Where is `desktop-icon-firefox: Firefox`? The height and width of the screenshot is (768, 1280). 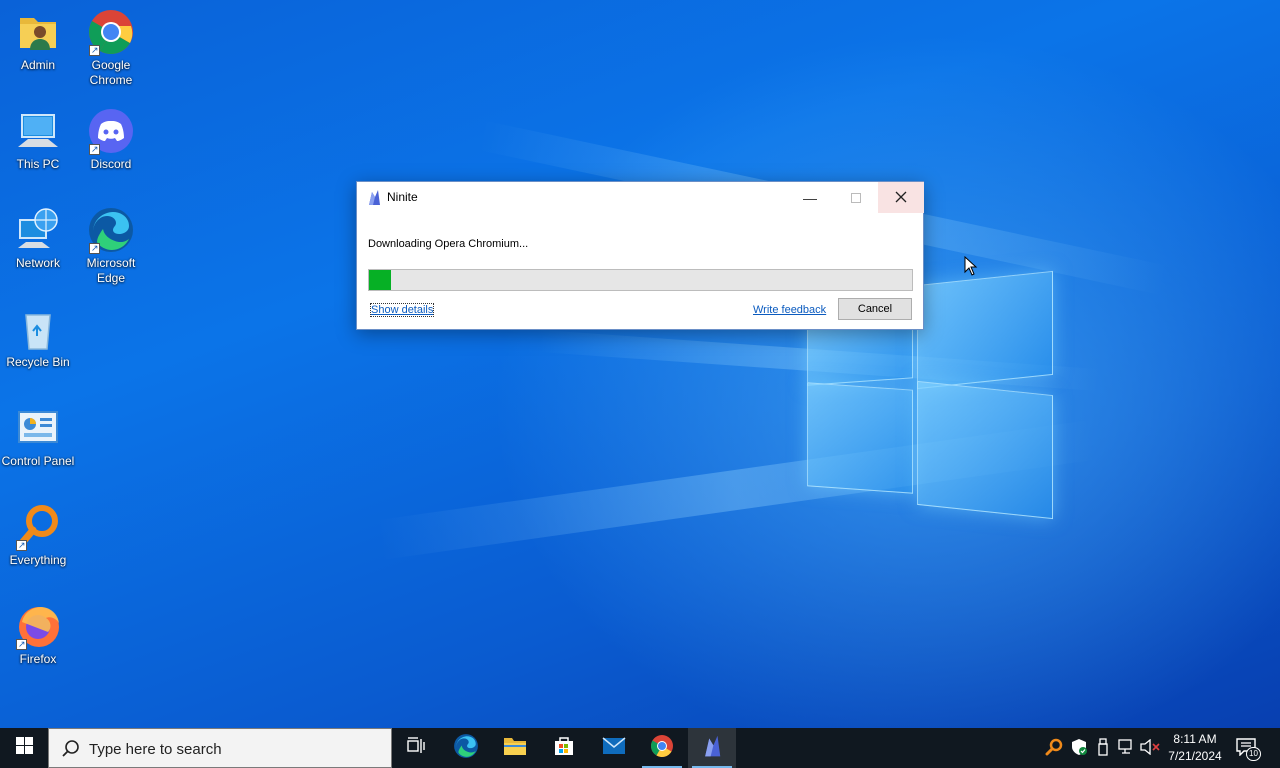
desktop-icon-firefox: Firefox is located at coordinates (38, 634).